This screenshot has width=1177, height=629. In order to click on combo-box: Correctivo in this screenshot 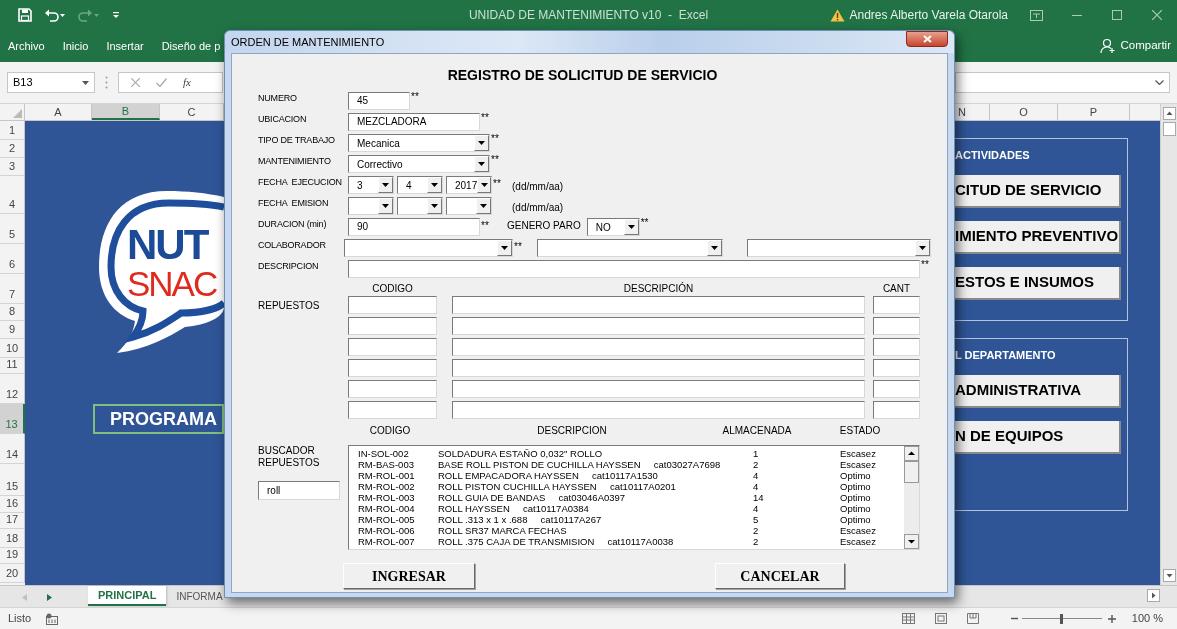, I will do `click(419, 164)`.